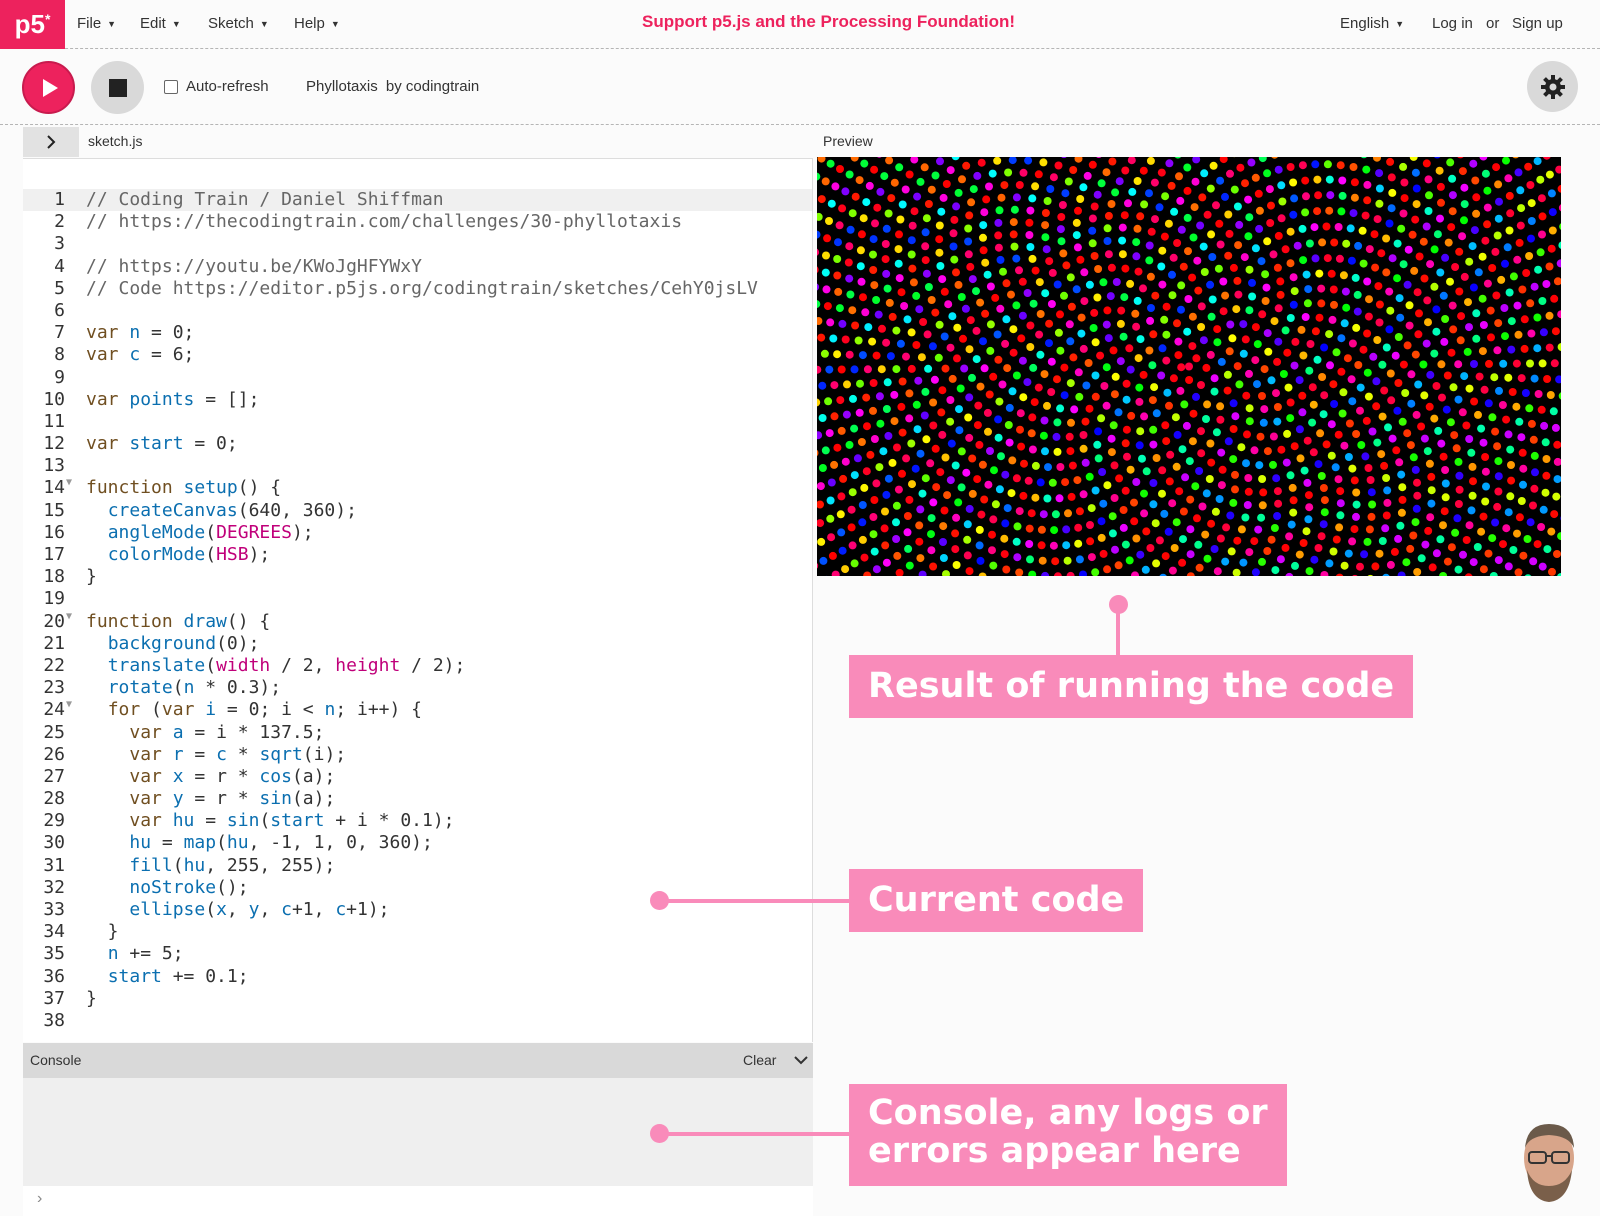 The image size is (1600, 1216). Describe the element at coordinates (48, 87) in the screenshot. I see `play-button` at that location.